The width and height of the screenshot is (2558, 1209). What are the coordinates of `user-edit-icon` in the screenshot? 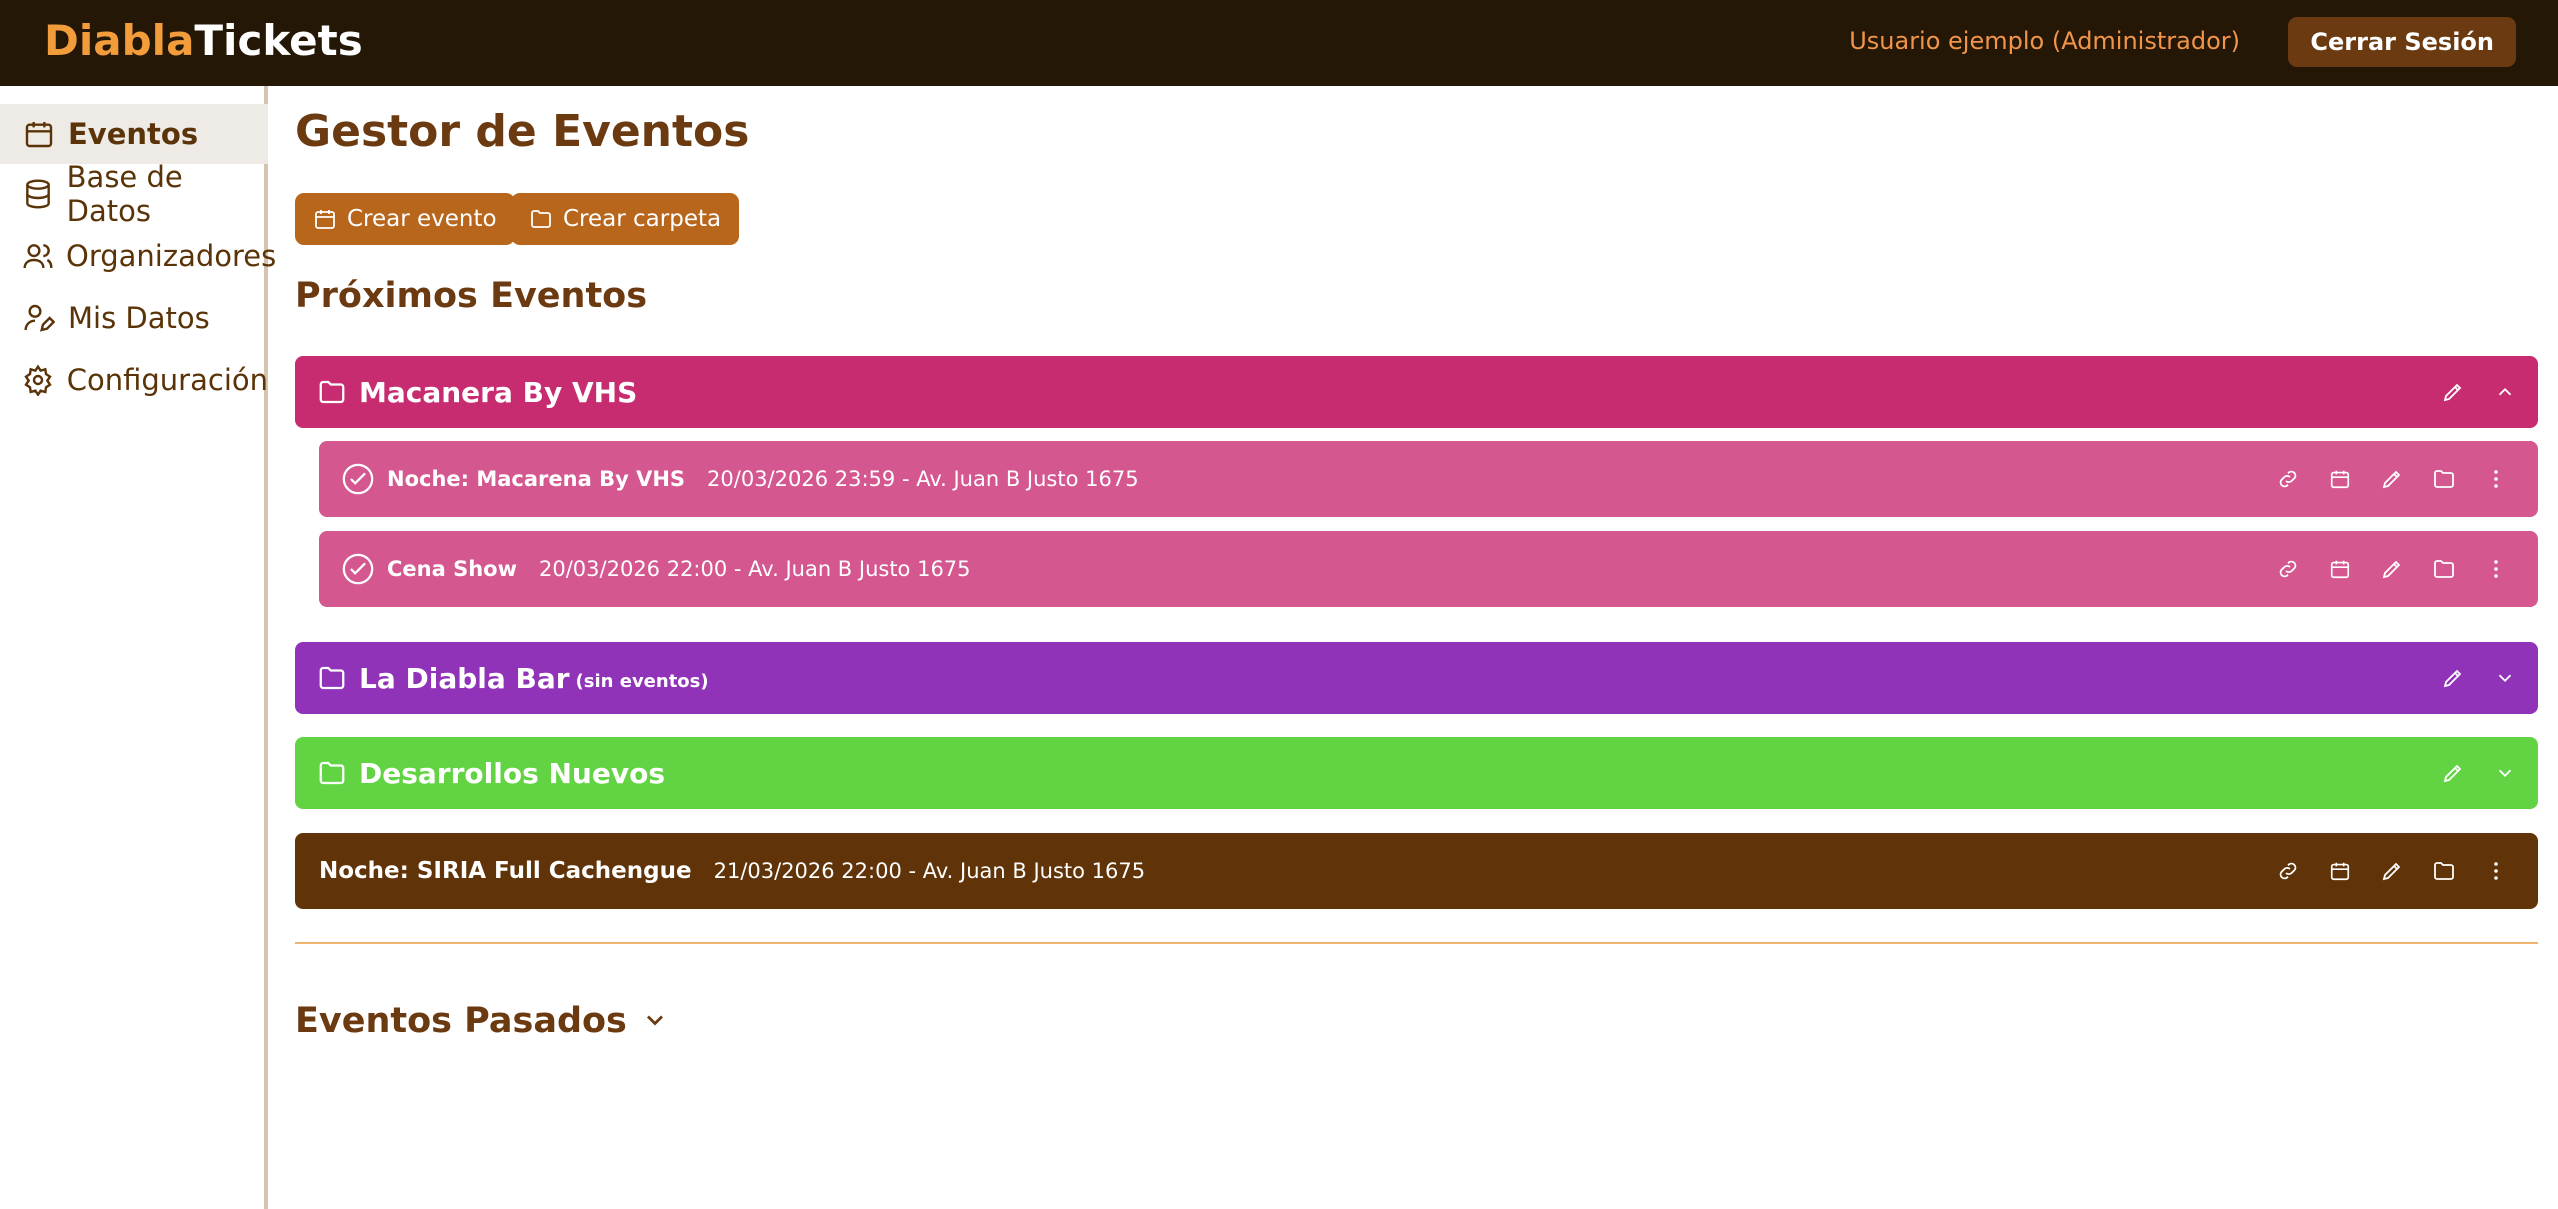 It's located at (39, 318).